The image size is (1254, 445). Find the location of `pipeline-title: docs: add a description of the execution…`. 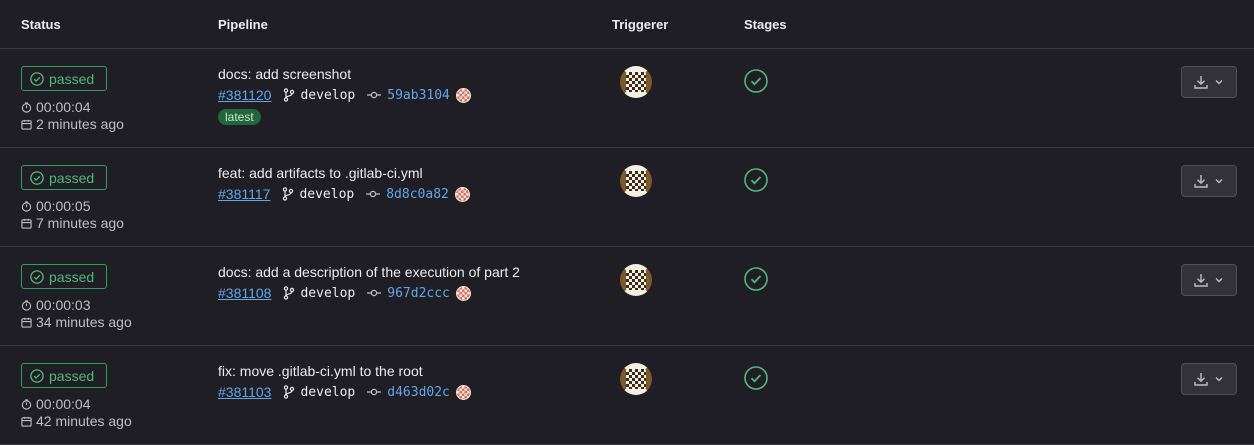

pipeline-title: docs: add a description of the execution… is located at coordinates (369, 272).